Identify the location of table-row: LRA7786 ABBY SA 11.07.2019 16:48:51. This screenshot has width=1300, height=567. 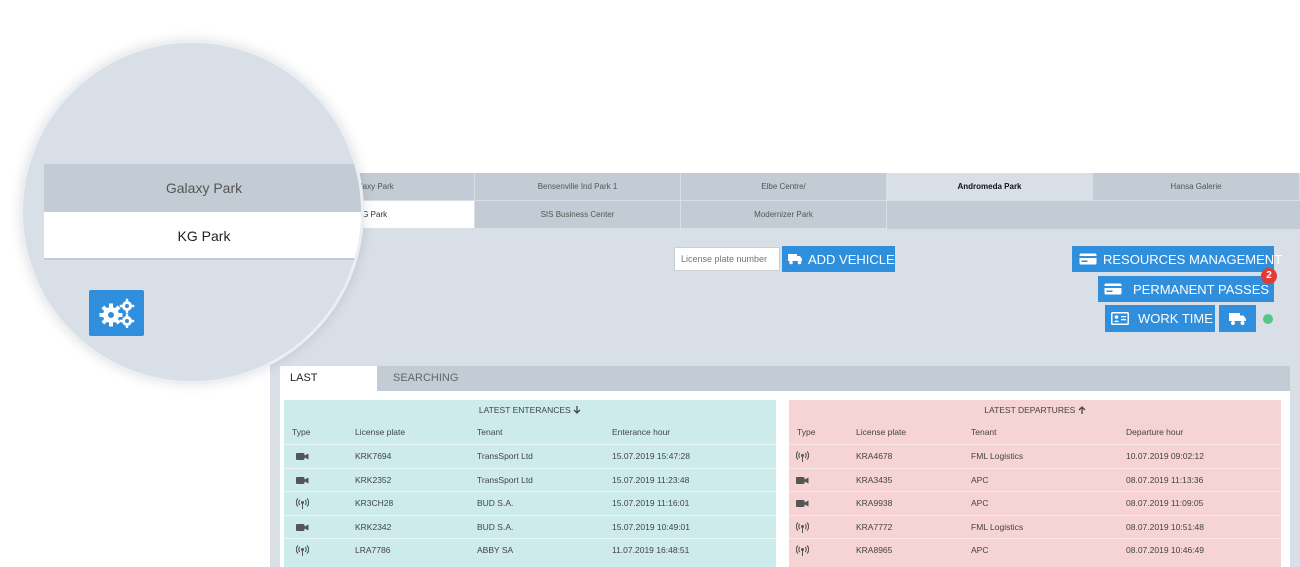
(530, 550).